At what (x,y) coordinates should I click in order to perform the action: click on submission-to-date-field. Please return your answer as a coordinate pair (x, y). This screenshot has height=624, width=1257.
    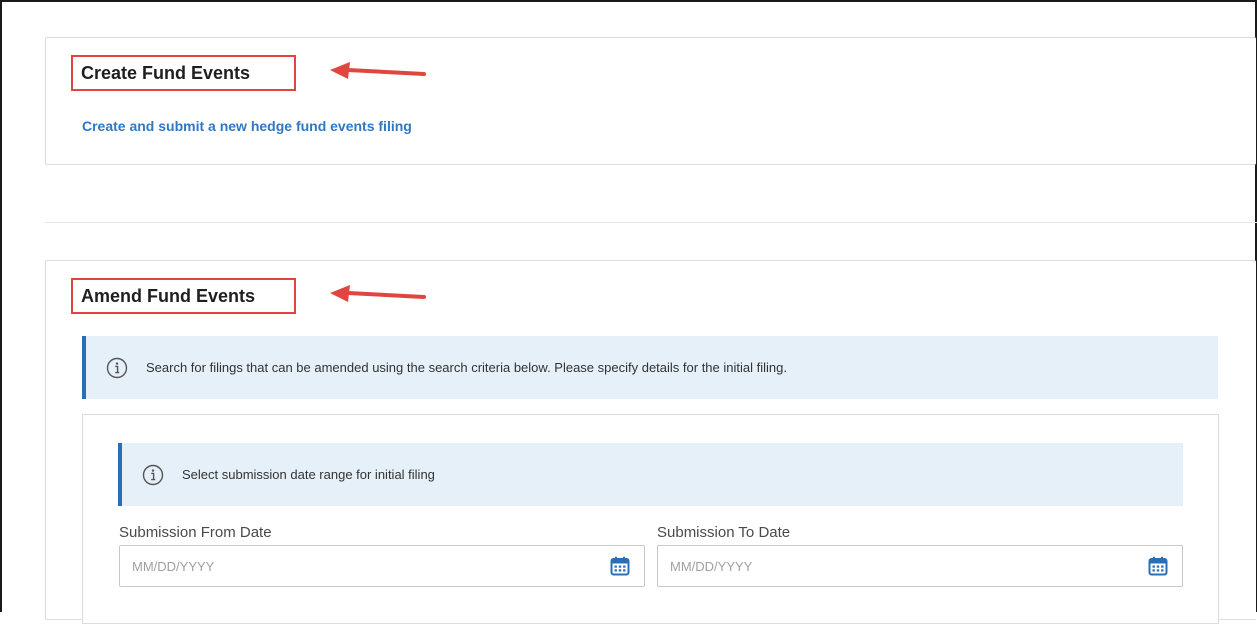
    Looking at the image, I should click on (920, 566).